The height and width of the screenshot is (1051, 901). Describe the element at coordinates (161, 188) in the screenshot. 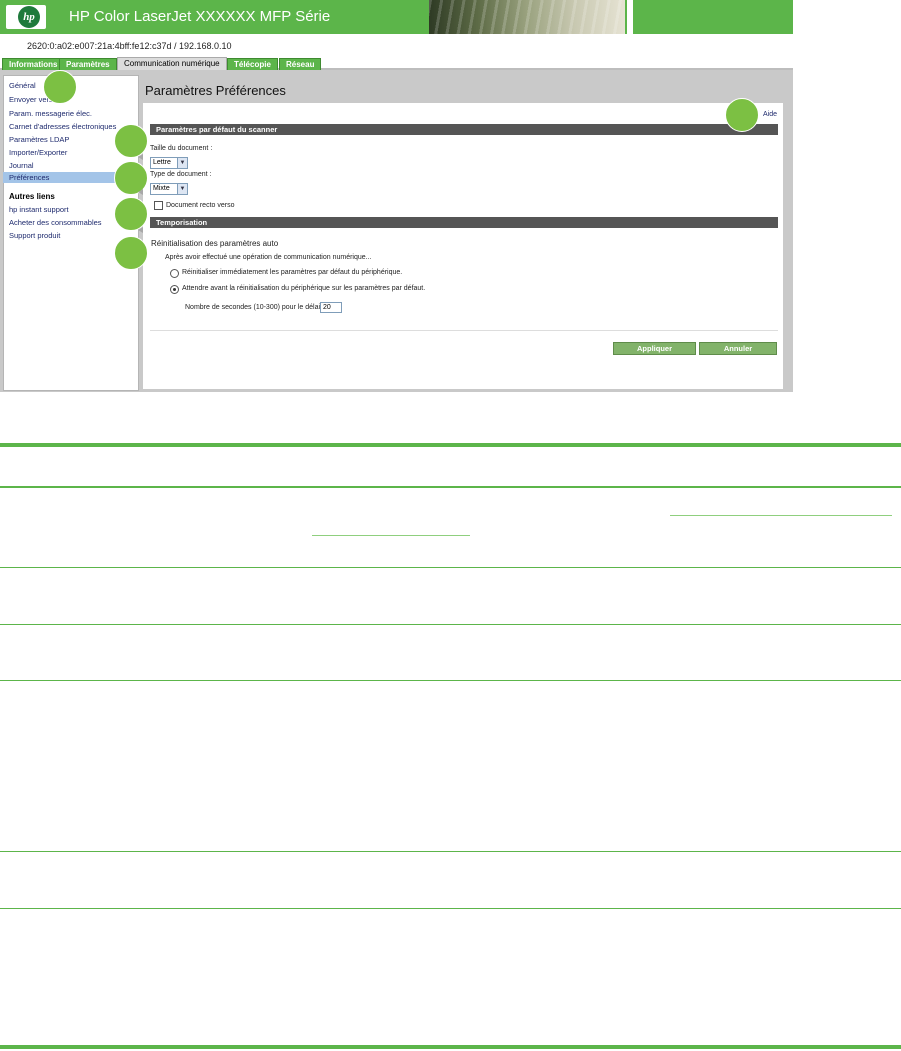

I see `doc-type-value: Mixte` at that location.